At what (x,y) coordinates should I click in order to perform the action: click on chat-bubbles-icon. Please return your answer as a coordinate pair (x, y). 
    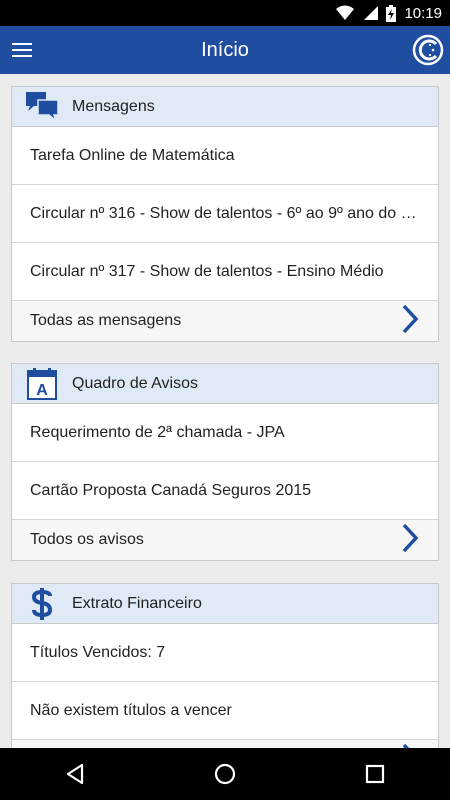
    Looking at the image, I should click on (42, 107).